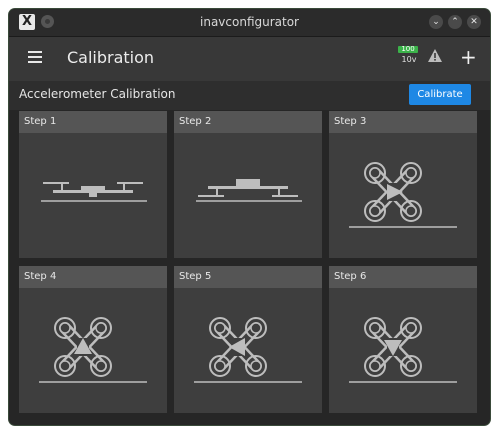 The image size is (500, 436). Describe the element at coordinates (248, 277) in the screenshot. I see `step-label: Step 5` at that location.